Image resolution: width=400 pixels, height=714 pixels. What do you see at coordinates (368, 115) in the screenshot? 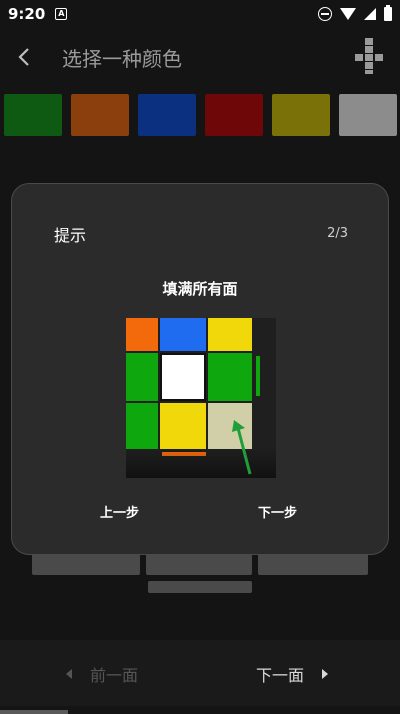
I see `swatch-white` at bounding box center [368, 115].